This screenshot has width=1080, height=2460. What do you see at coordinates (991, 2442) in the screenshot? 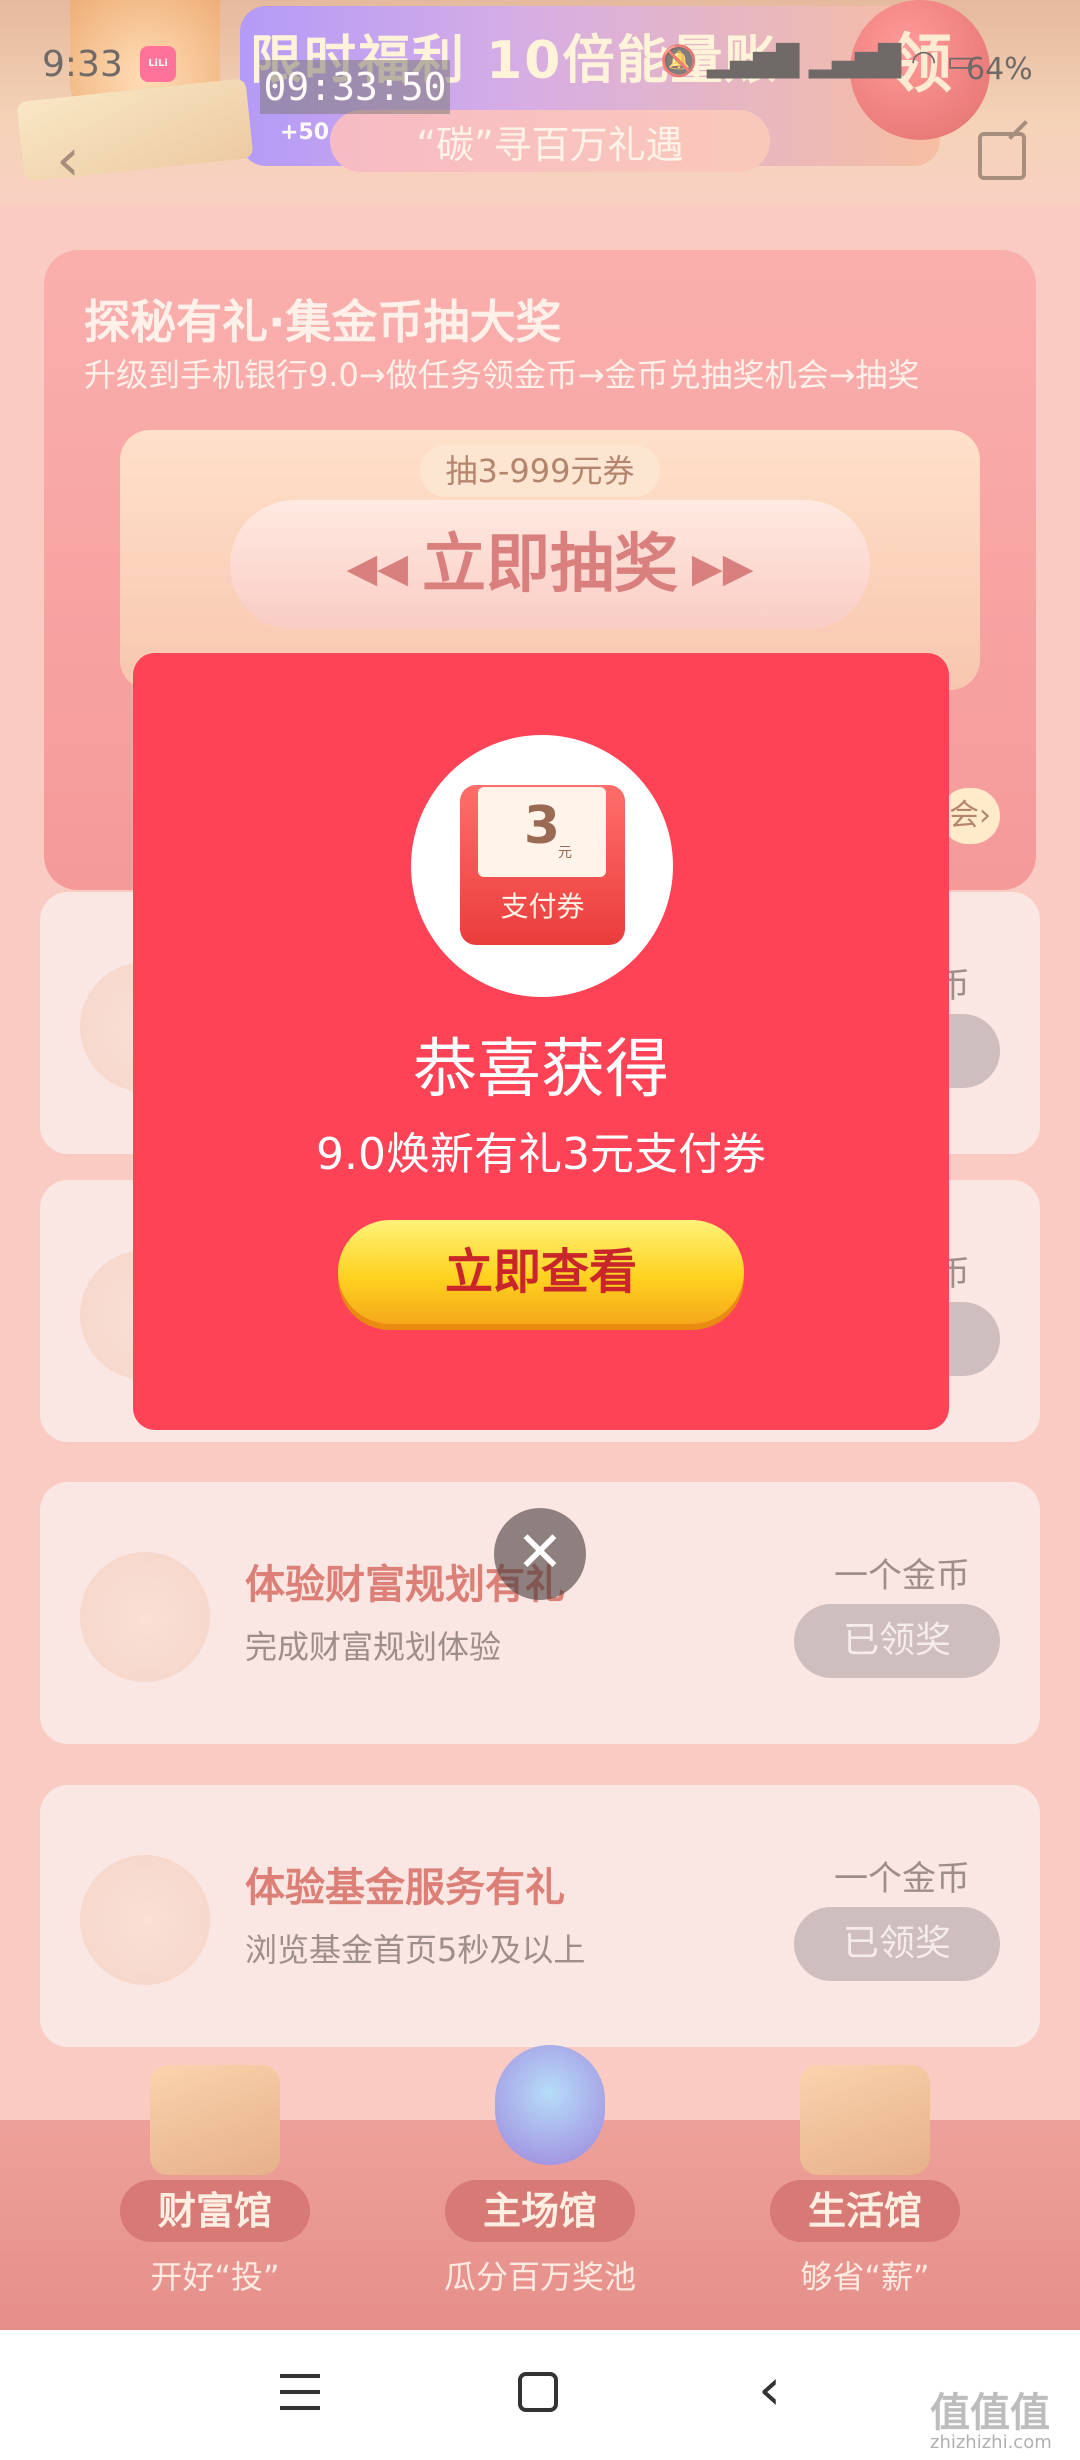
I see `watermark-site: zhizhizhi.com` at bounding box center [991, 2442].